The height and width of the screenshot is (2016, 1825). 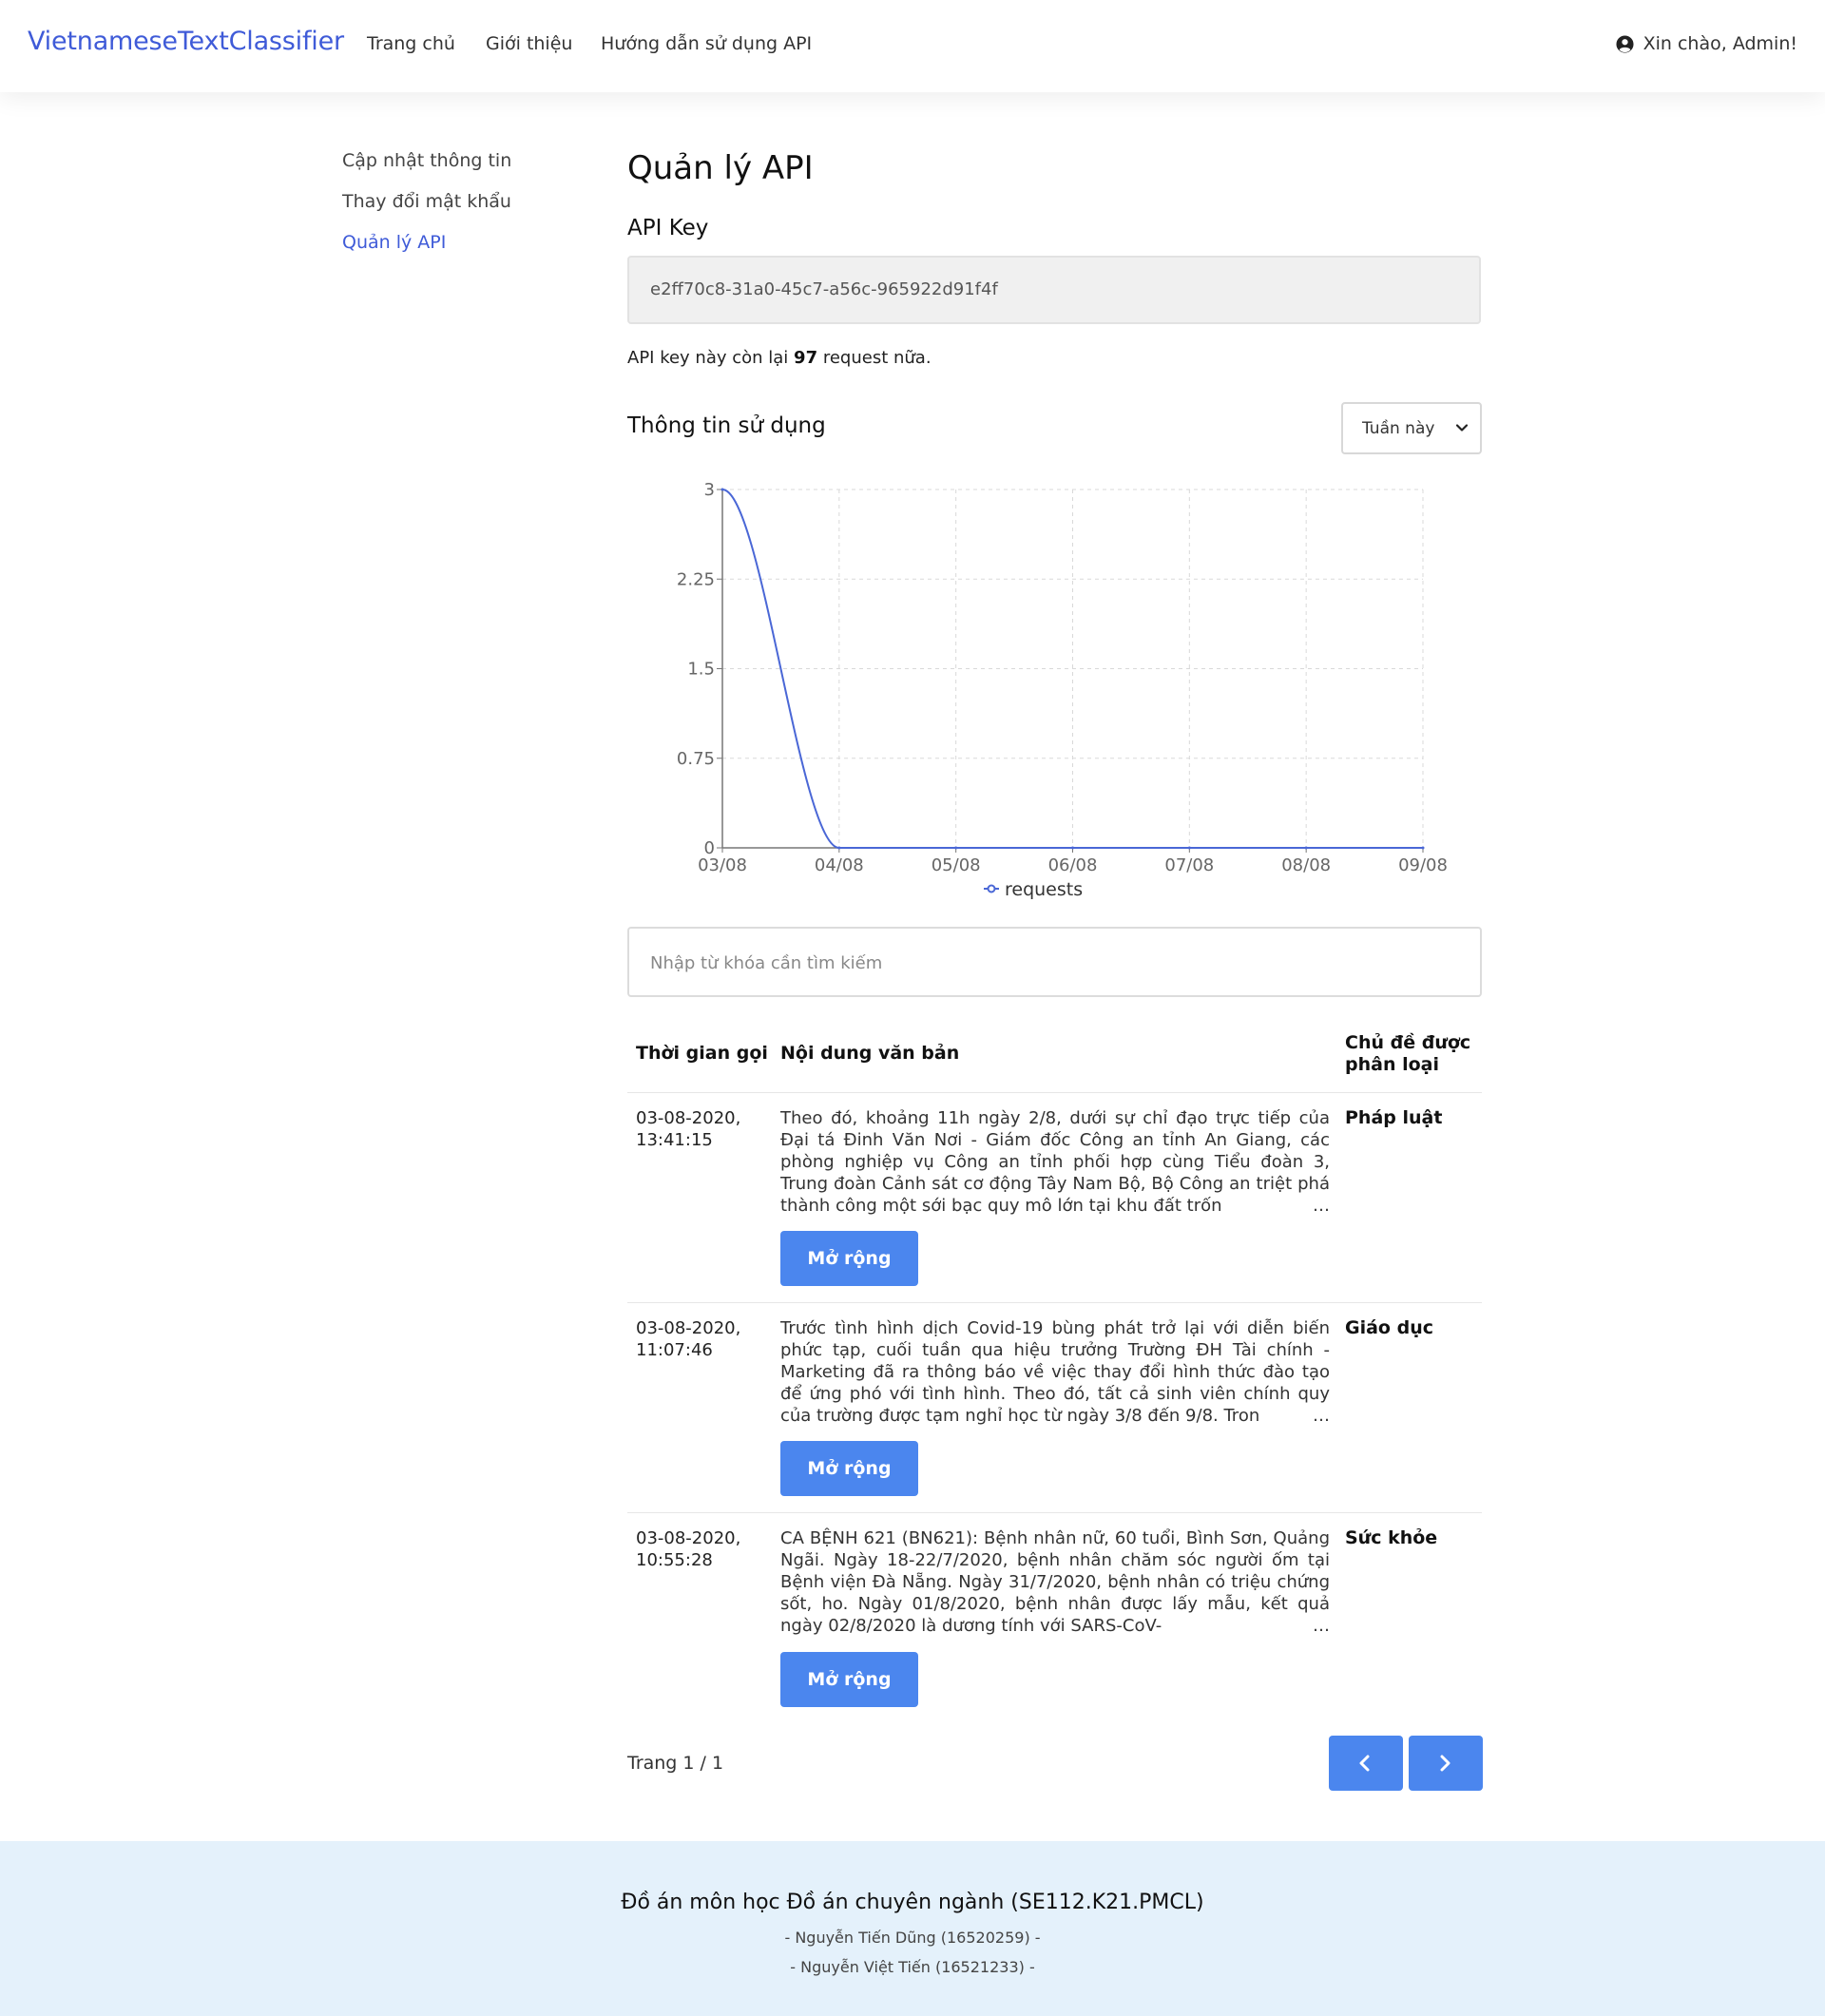 I want to click on brand-logo-link: VietnameseTextClassifier, so click(x=186, y=41).